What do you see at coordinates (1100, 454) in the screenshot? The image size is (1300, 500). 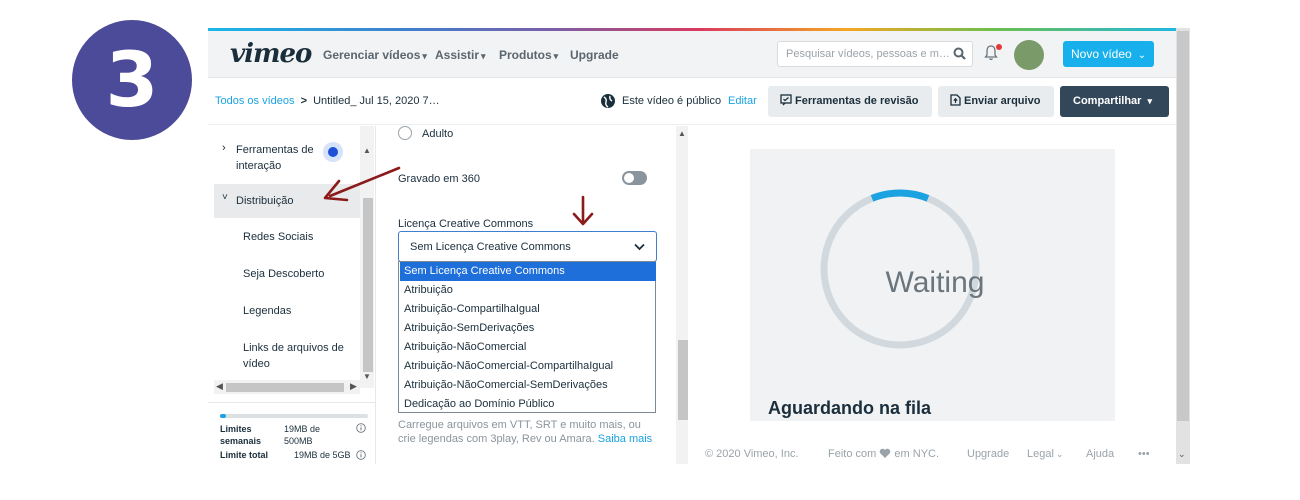 I see `footer-help-link: Ajuda` at bounding box center [1100, 454].